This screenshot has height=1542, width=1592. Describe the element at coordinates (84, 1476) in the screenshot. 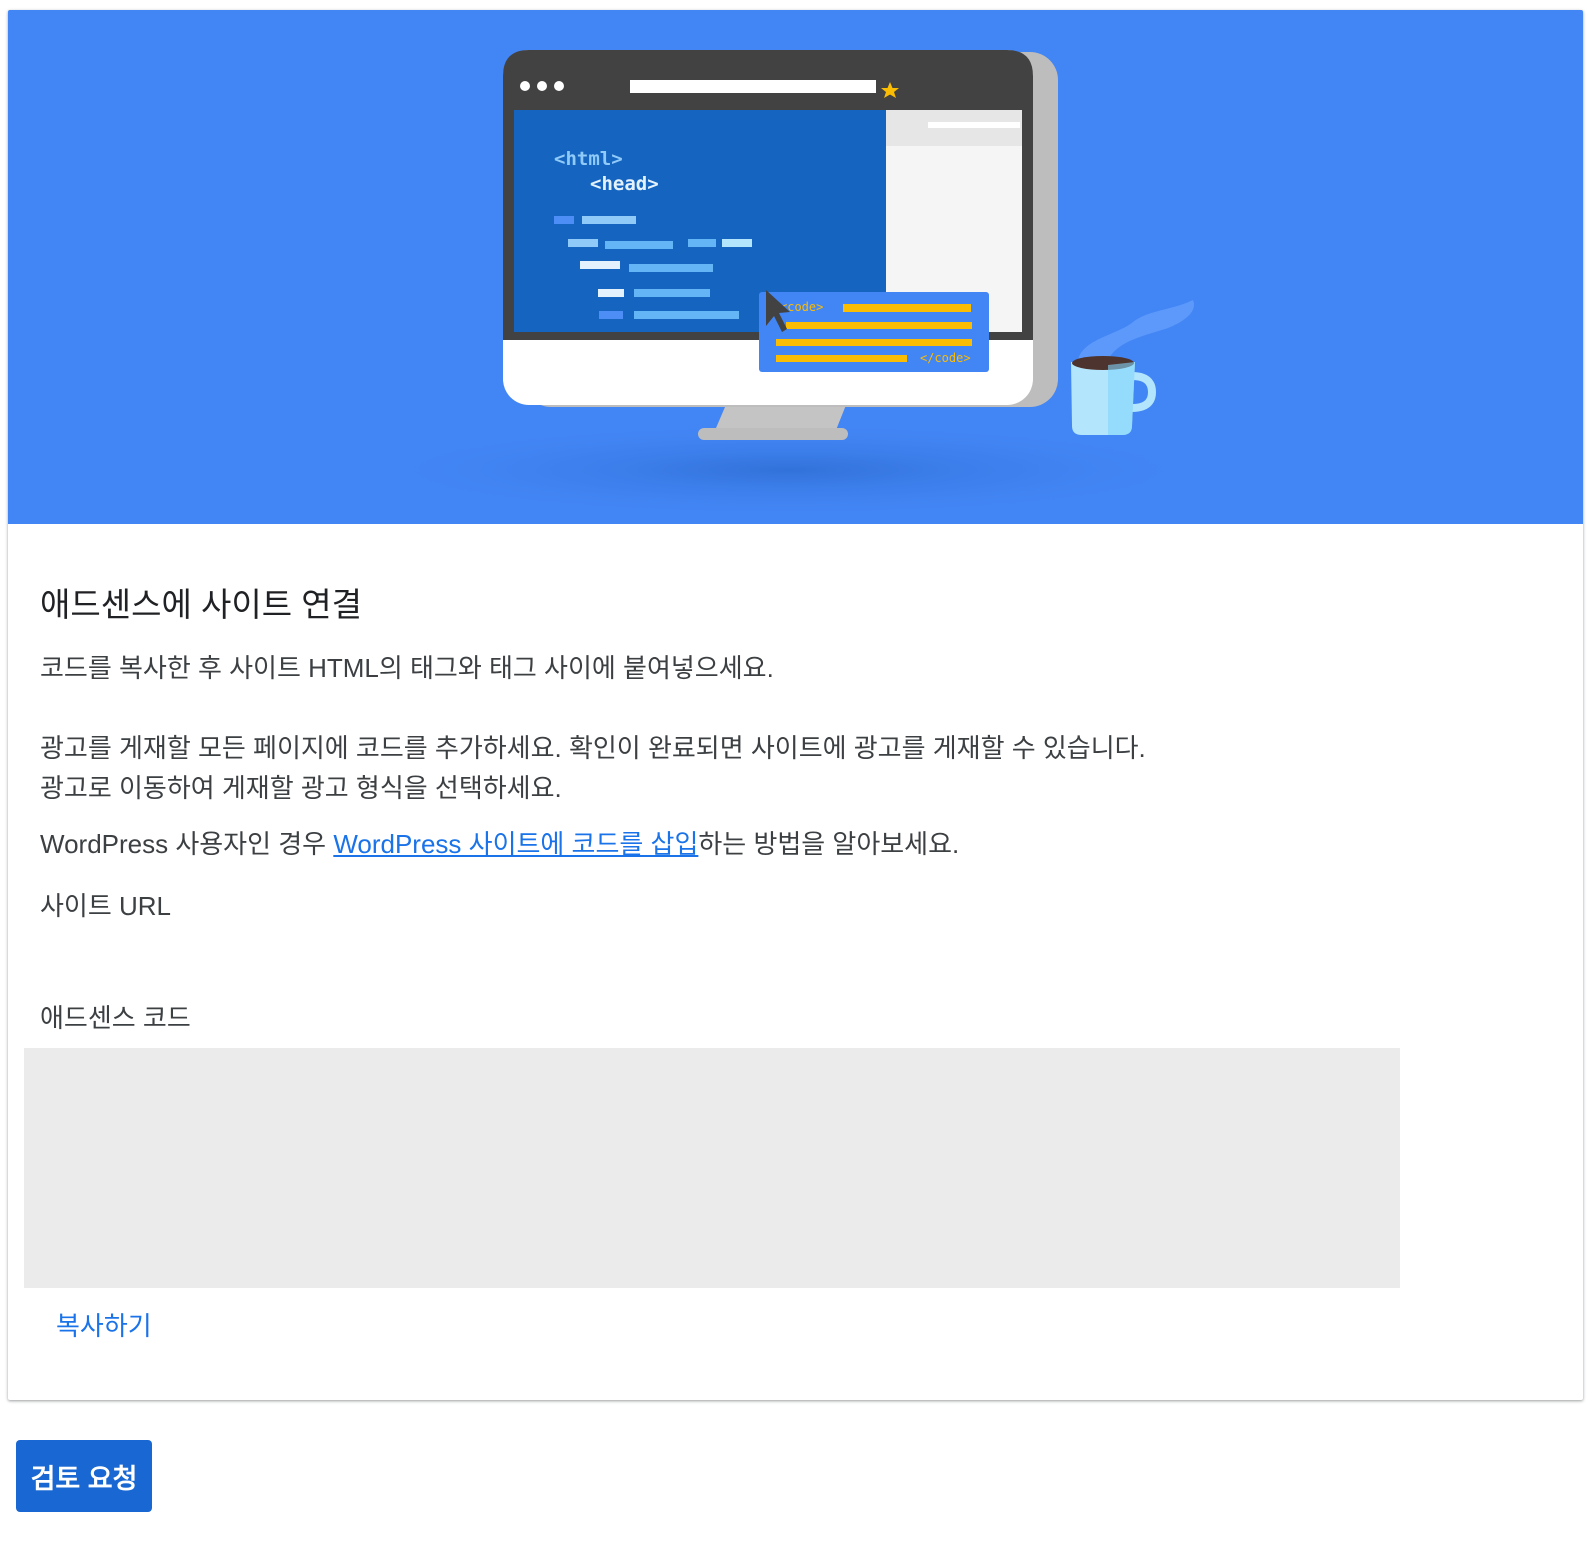

I see `request-review-button: 검토 요청` at that location.